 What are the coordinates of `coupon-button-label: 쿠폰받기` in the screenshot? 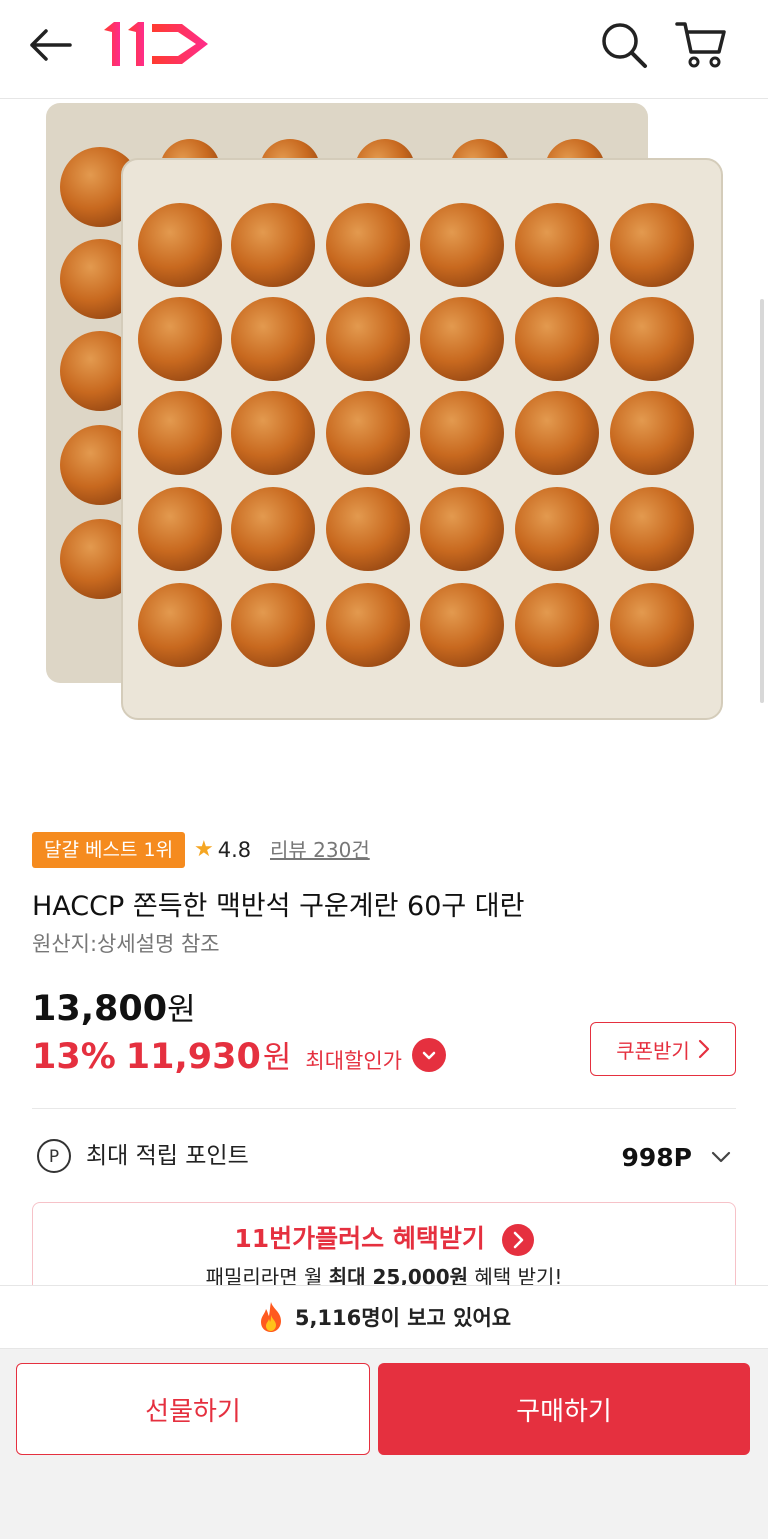 It's located at (653, 1050).